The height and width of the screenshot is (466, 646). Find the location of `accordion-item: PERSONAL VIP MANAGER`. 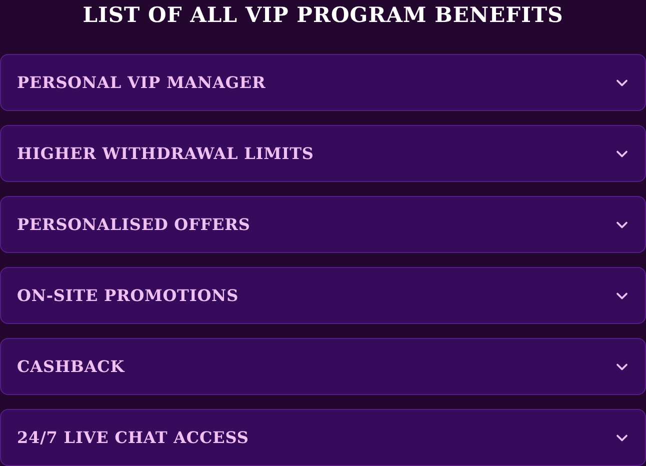

accordion-item: PERSONAL VIP MANAGER is located at coordinates (323, 82).